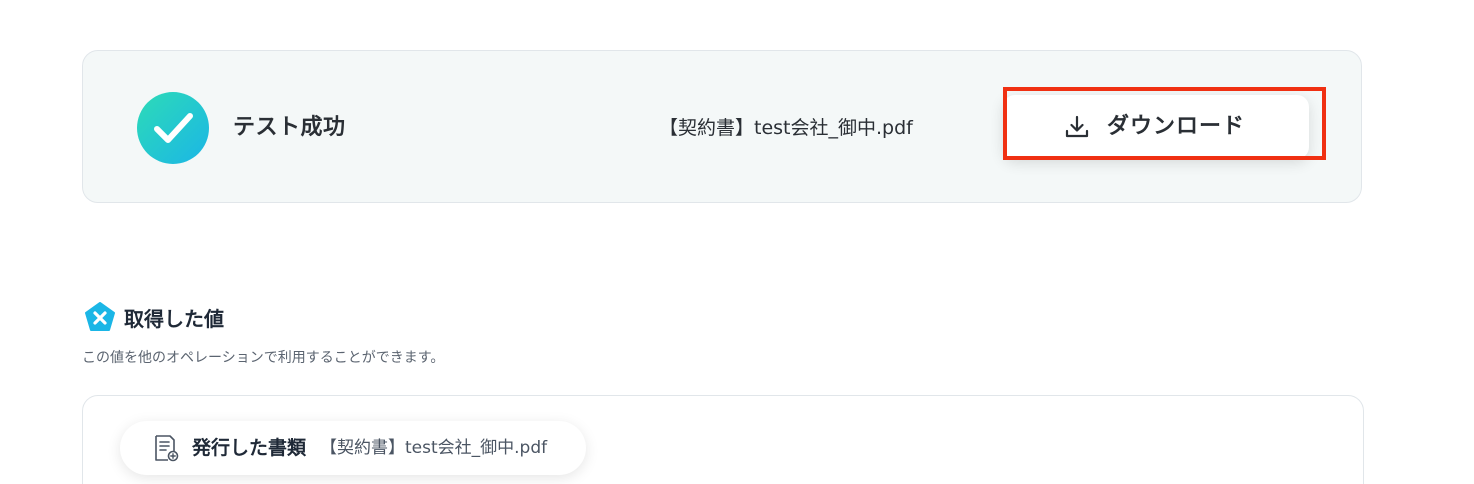  What do you see at coordinates (289, 127) in the screenshot?
I see `test-status-text: テスト成功` at bounding box center [289, 127].